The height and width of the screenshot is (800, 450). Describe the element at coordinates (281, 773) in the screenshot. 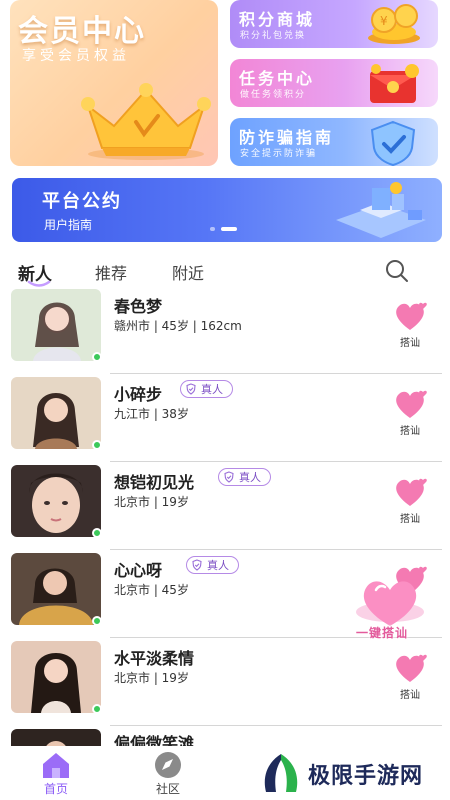

I see `watermark-logo-icon` at that location.